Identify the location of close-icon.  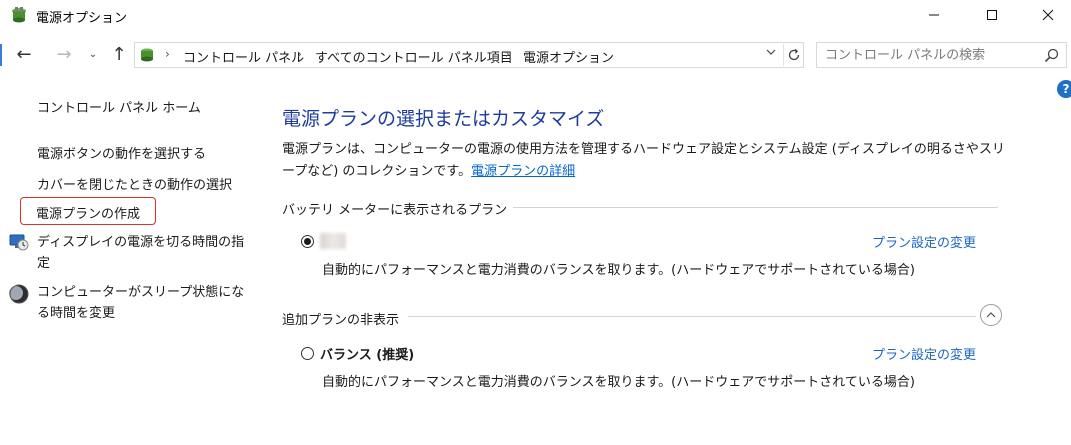
(1048, 15).